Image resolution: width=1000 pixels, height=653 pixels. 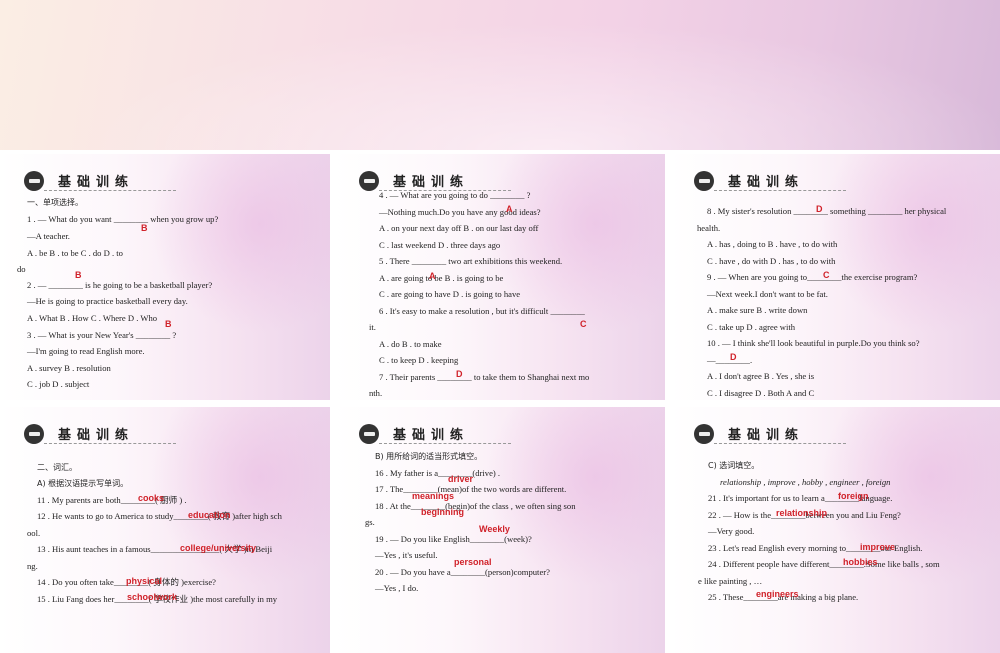 I want to click on options-line: A . I don't agree B . Yes , she is, so click(x=761, y=376).